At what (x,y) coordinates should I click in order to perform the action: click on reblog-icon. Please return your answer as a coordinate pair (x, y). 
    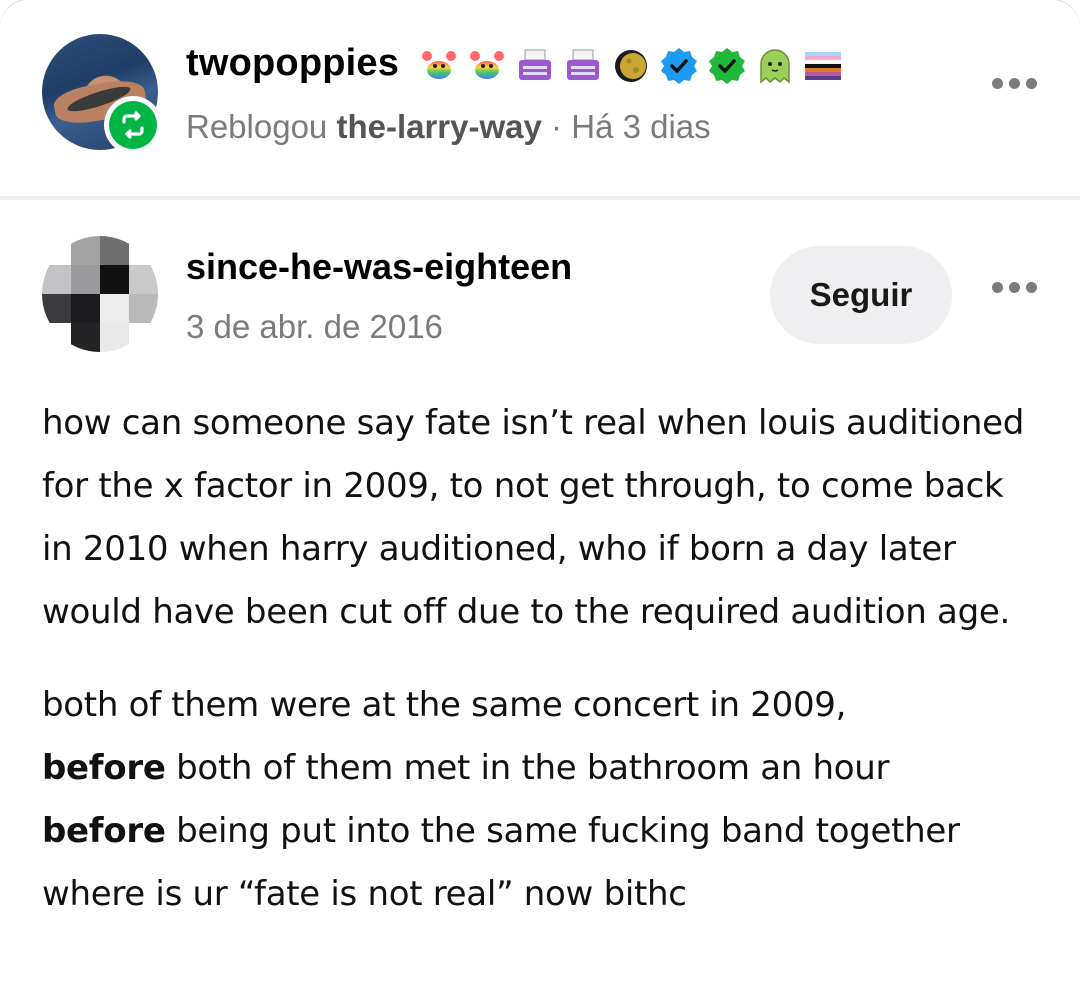
    Looking at the image, I should click on (133, 125).